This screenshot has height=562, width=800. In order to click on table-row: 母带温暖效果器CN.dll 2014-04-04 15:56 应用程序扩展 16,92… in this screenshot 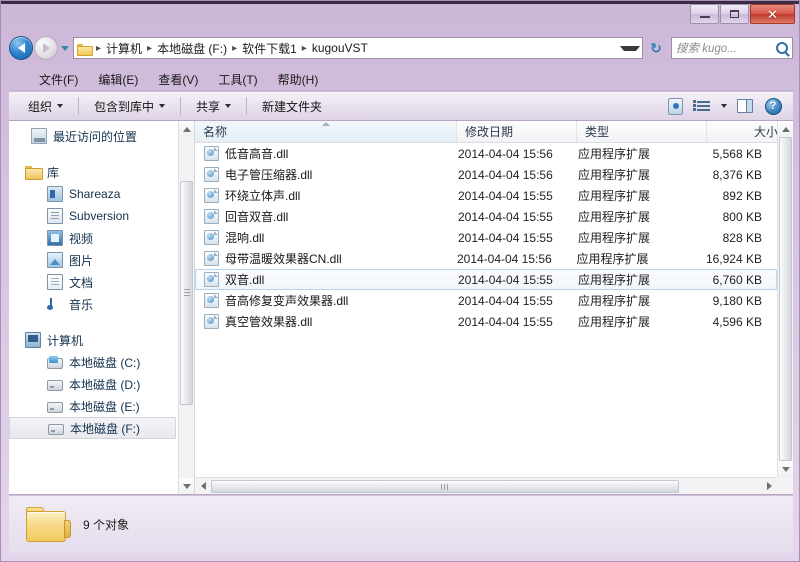, I will do `click(486, 258)`.